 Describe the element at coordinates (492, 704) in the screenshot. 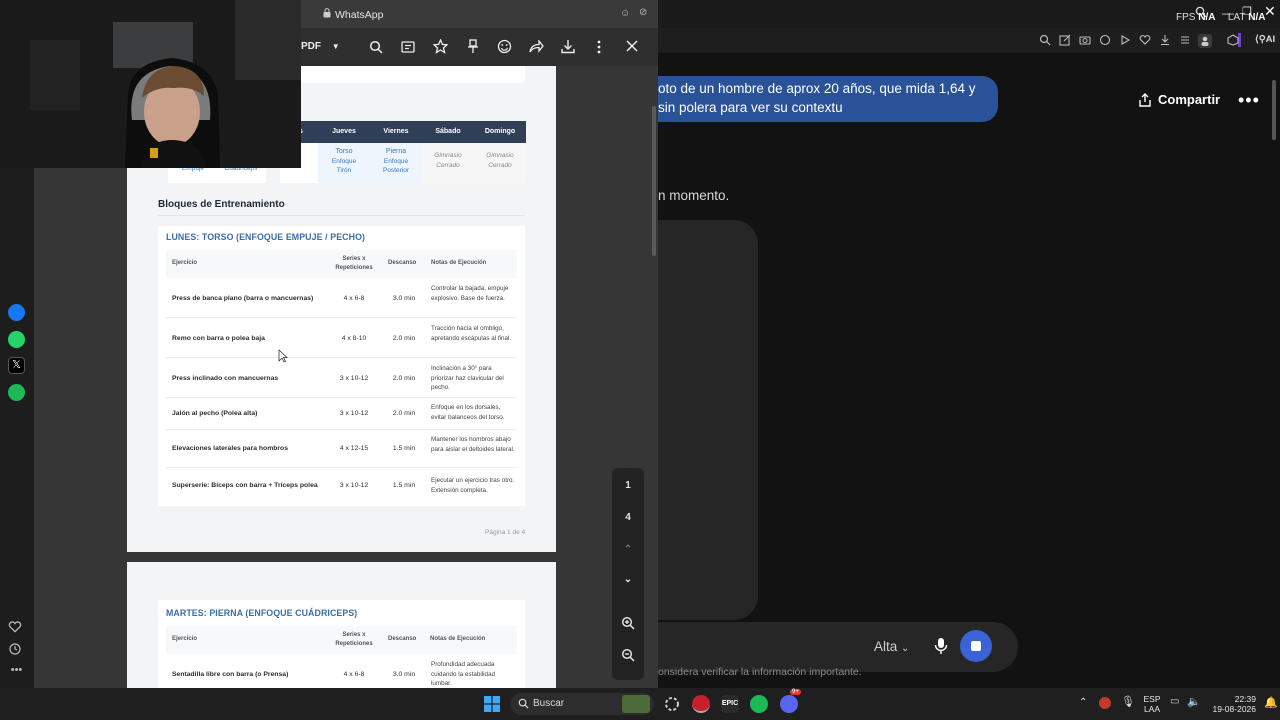

I see `windows-start-icon` at that location.